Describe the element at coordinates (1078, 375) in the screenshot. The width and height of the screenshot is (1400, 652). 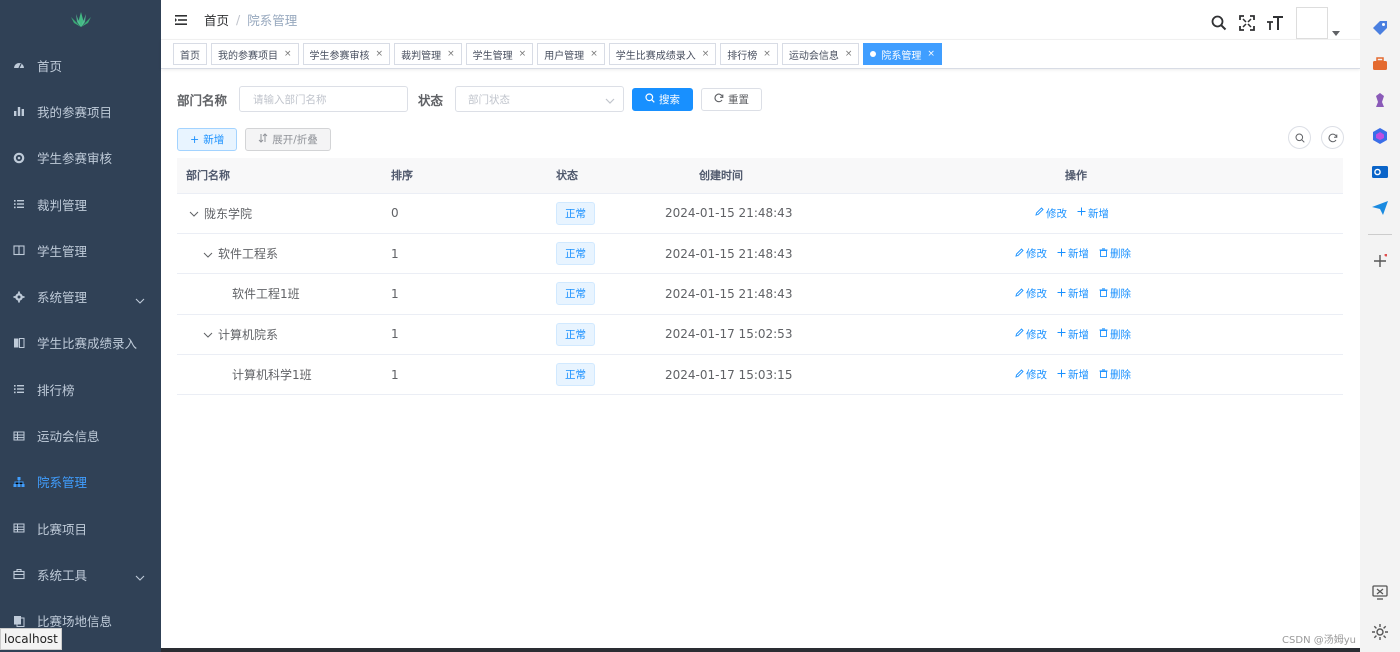
I see `op-label: 新增` at that location.